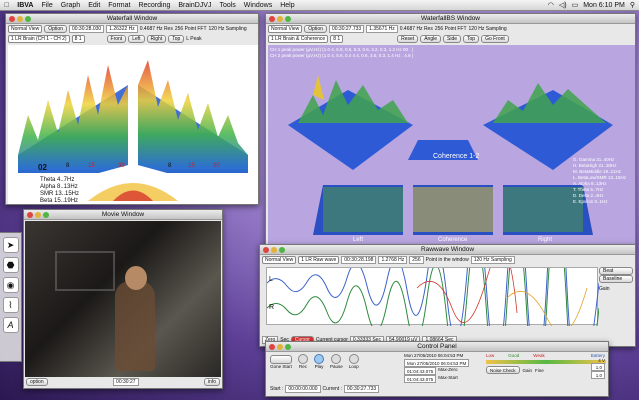 The image size is (639, 400). Describe the element at coordinates (416, 260) in the screenshot. I see `points-field: 256` at that location.